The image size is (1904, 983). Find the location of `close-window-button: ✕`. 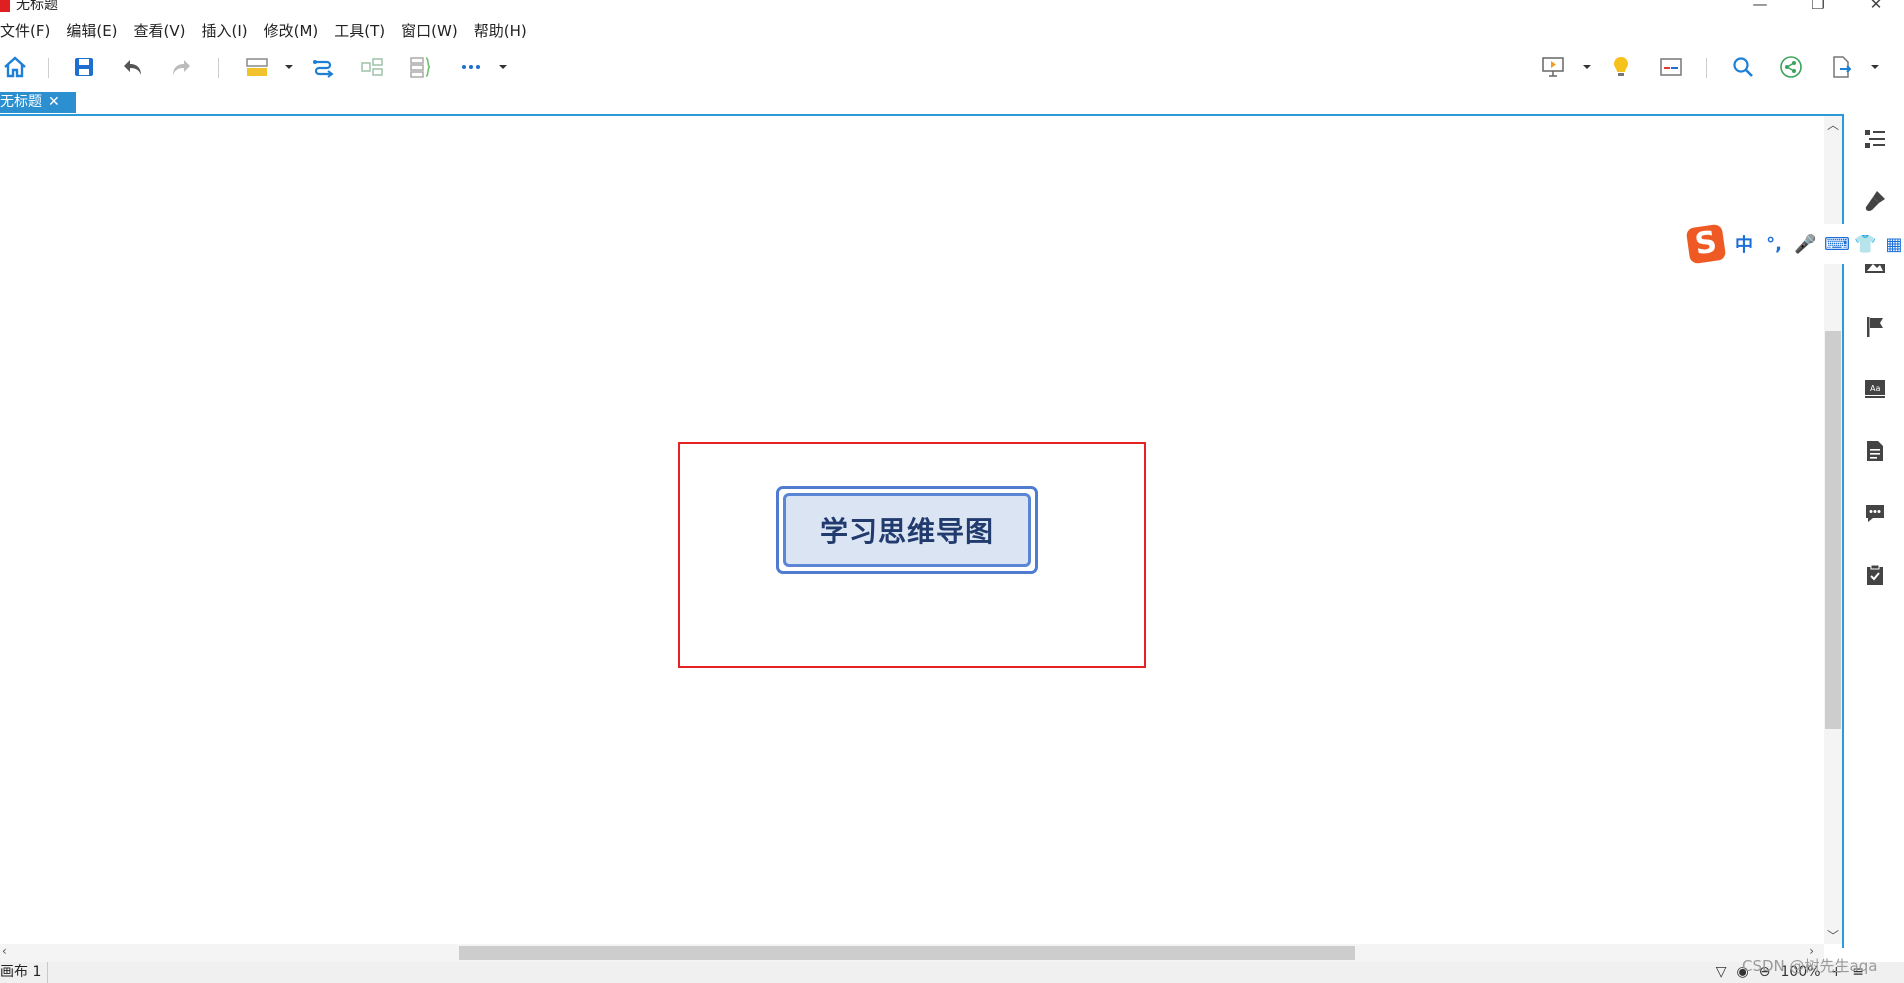

close-window-button: ✕ is located at coordinates (1876, 6).